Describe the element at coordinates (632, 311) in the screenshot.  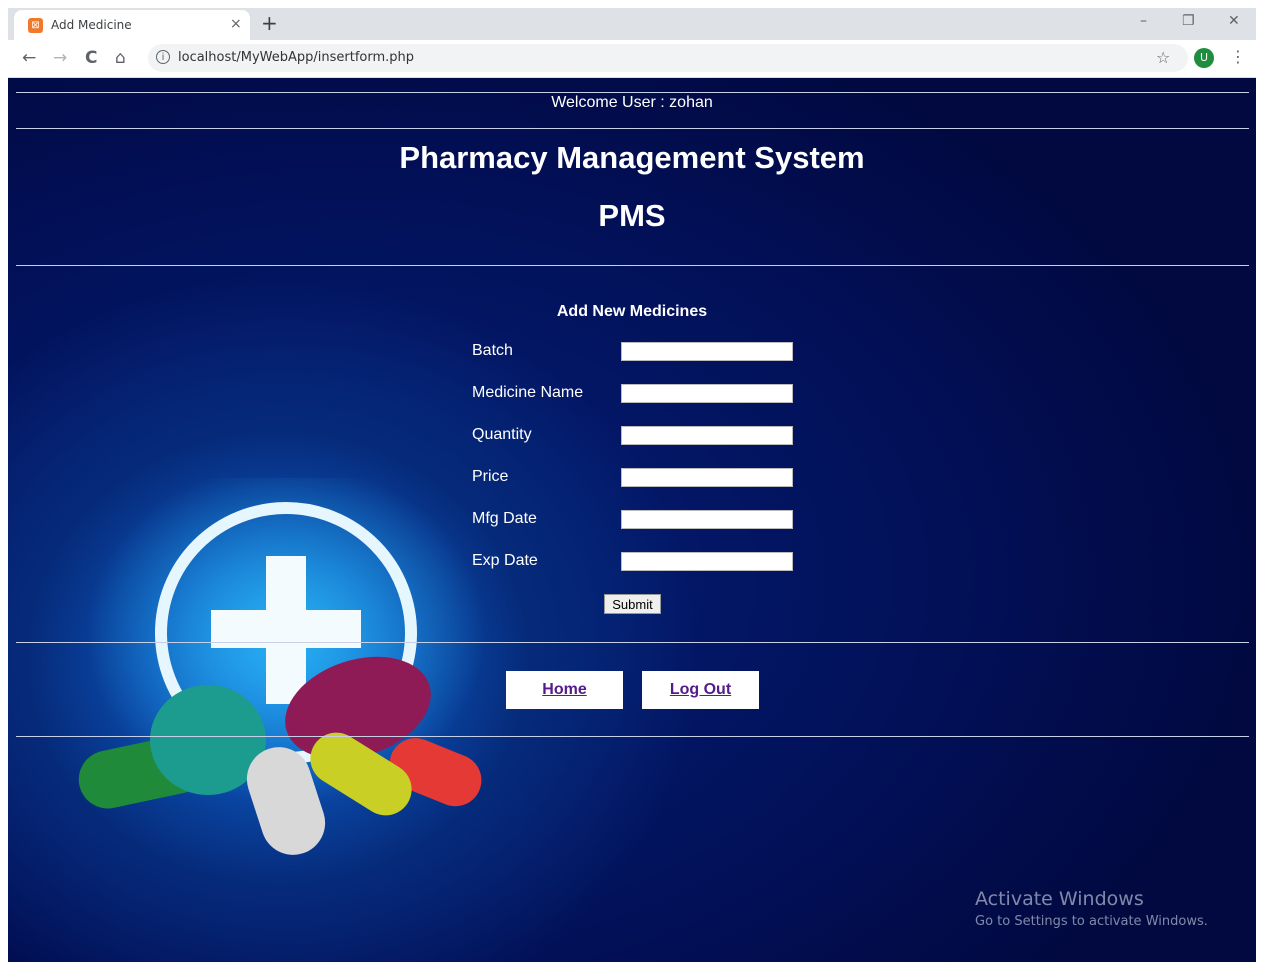
I see `form-heading: Add New Medicines` at that location.